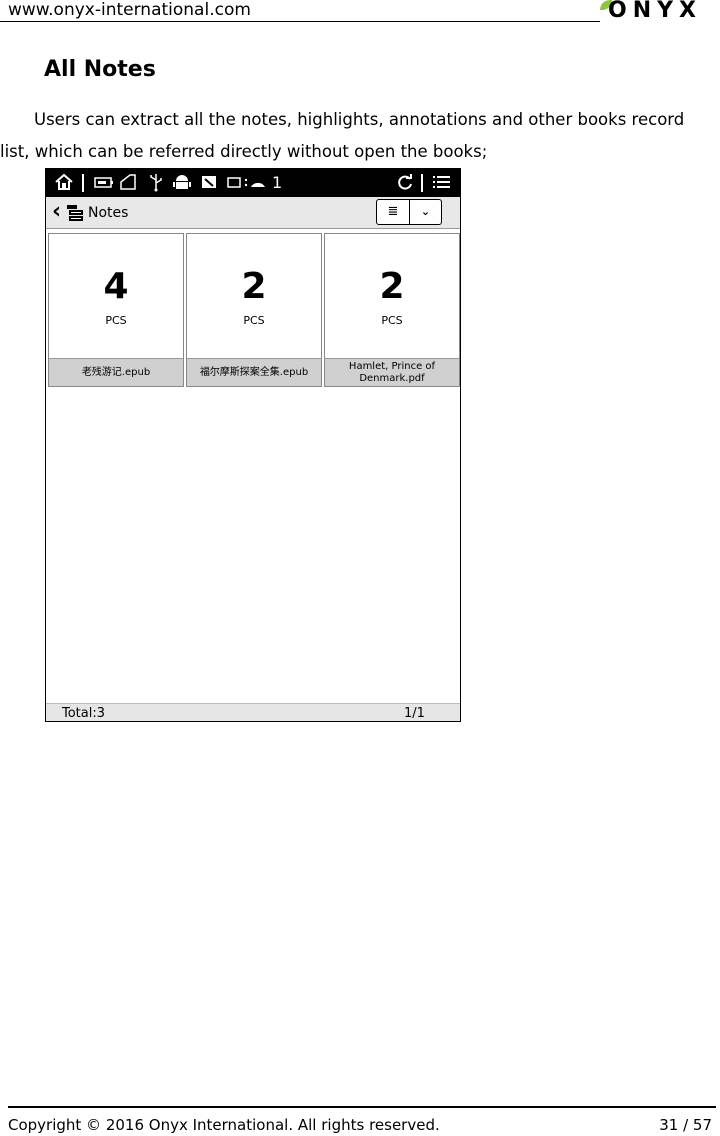 This screenshot has width=720, height=1136. Describe the element at coordinates (253, 712) in the screenshot. I see `device-footer: Total:3 1/1` at that location.